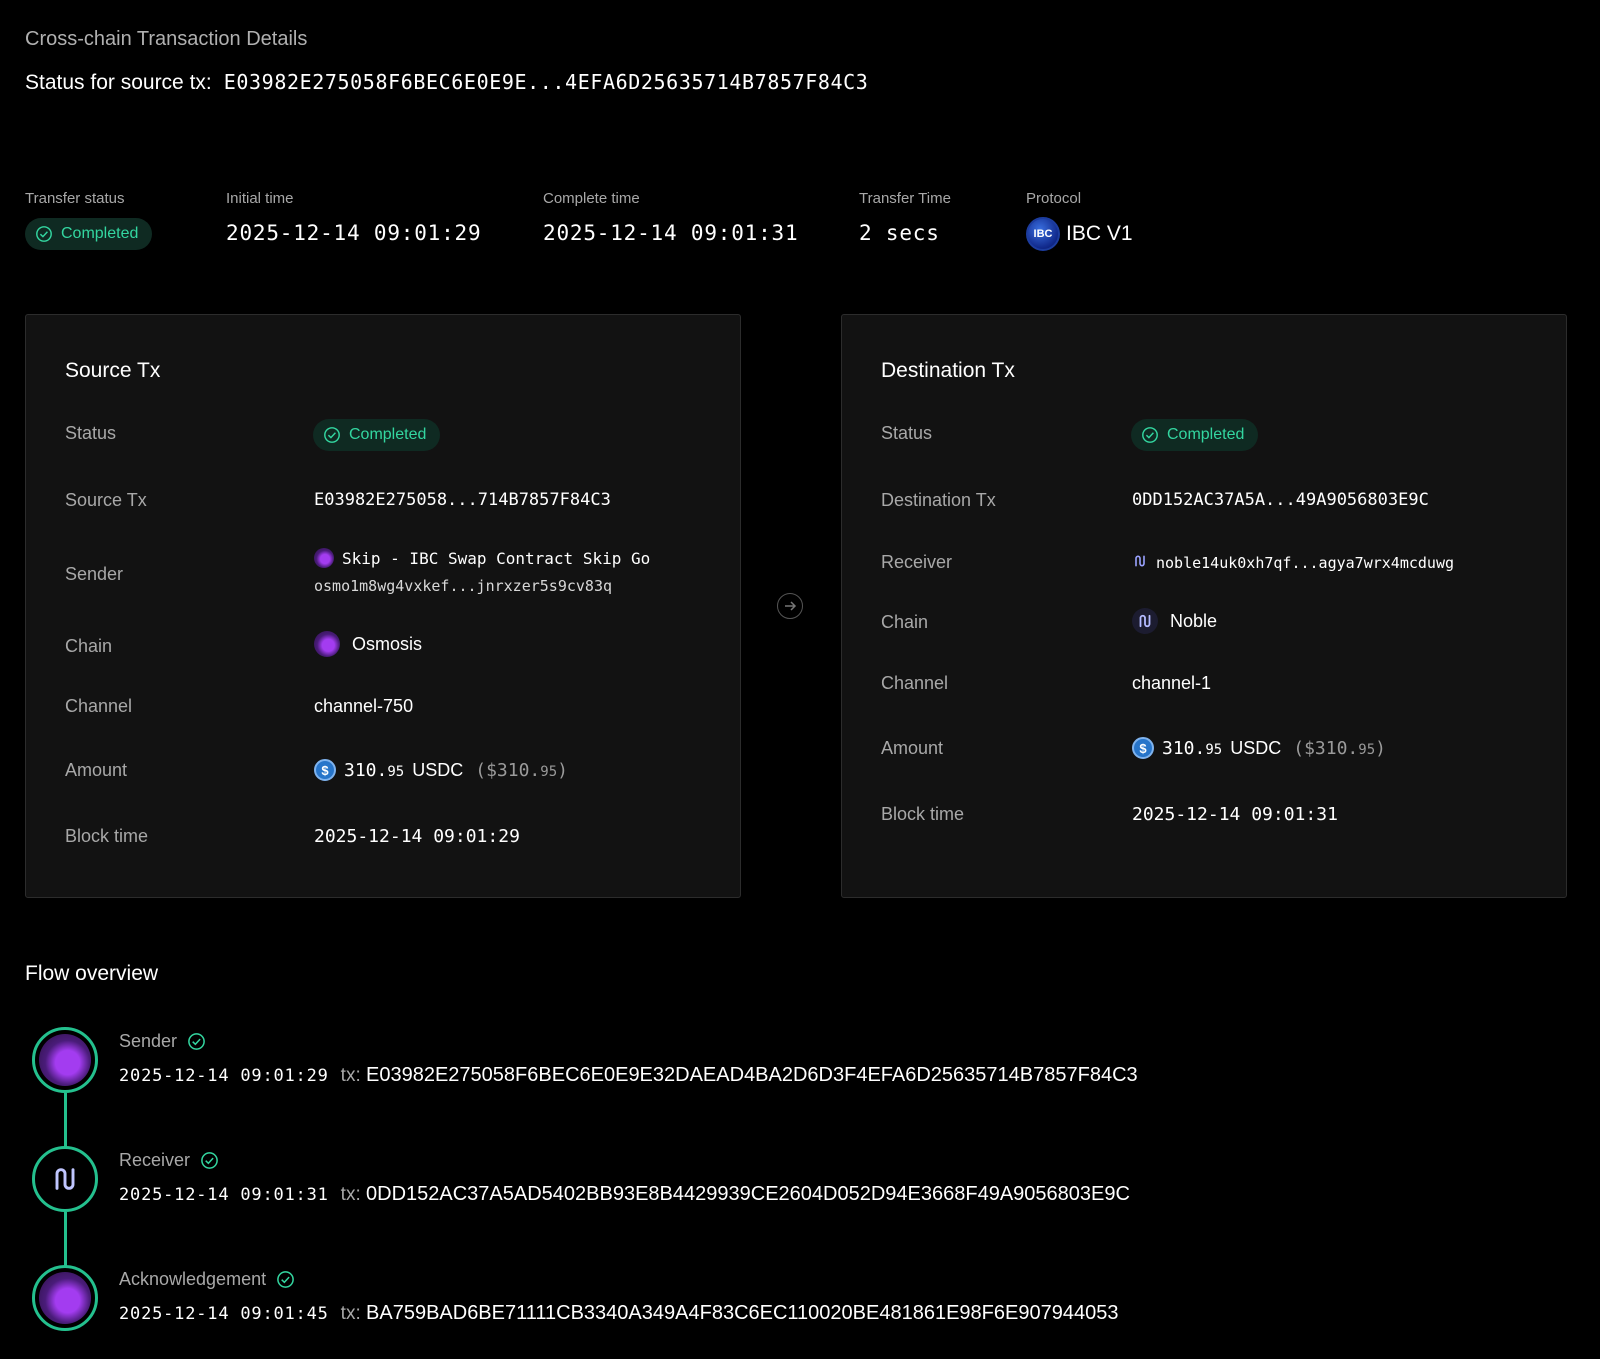  I want to click on initial-time-value: 2025-12-14 09:01:29, so click(354, 233).